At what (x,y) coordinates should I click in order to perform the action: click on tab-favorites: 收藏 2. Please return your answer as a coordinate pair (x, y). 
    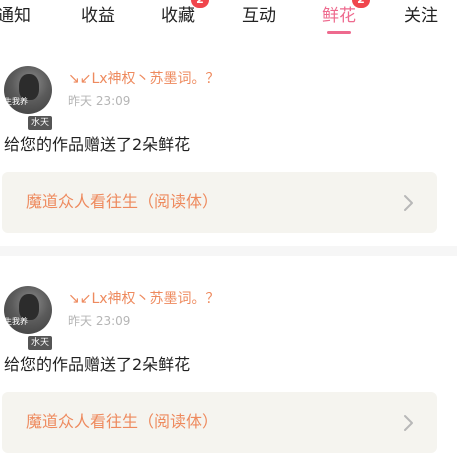
    Looking at the image, I should click on (185, 14).